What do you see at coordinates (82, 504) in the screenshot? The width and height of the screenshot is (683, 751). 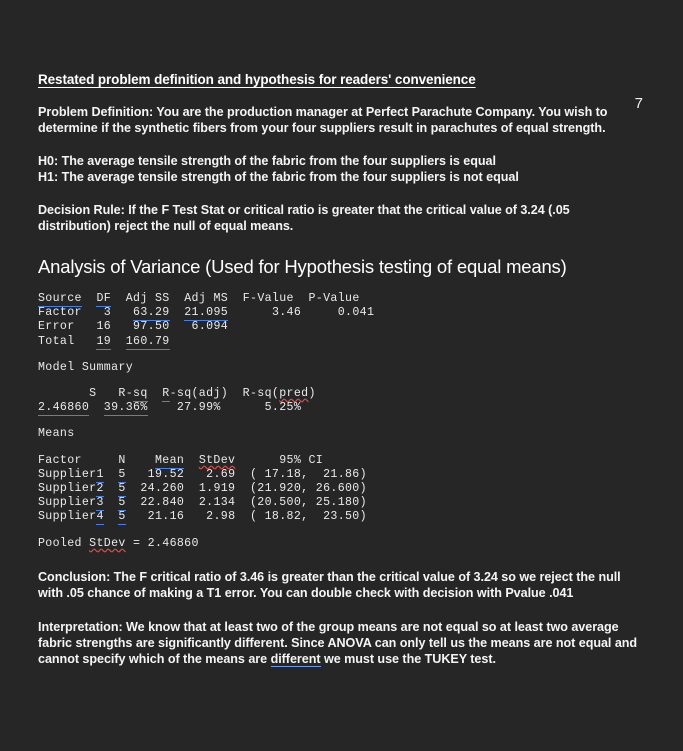 I see `means-row-3-factor: Supplier3 5` at bounding box center [82, 504].